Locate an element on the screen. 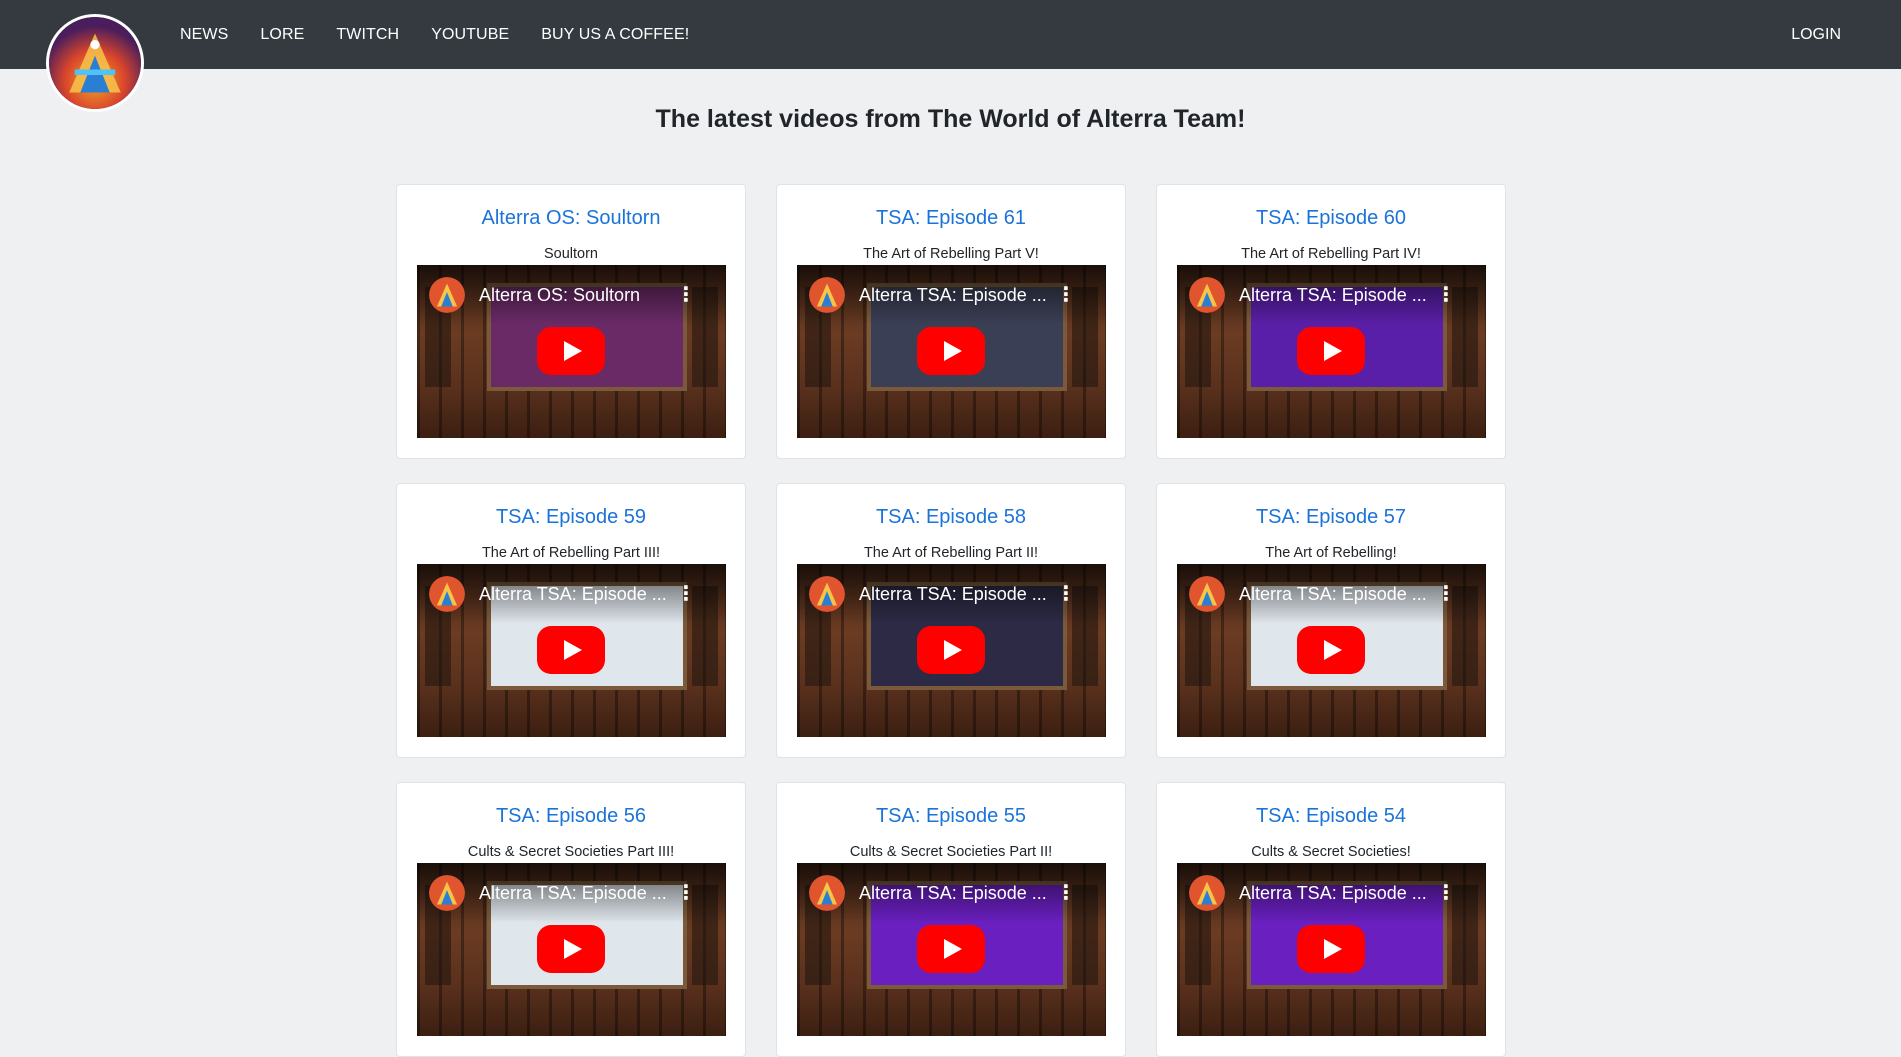  video-card-title: TSA: Episode 58 is located at coordinates (951, 517).